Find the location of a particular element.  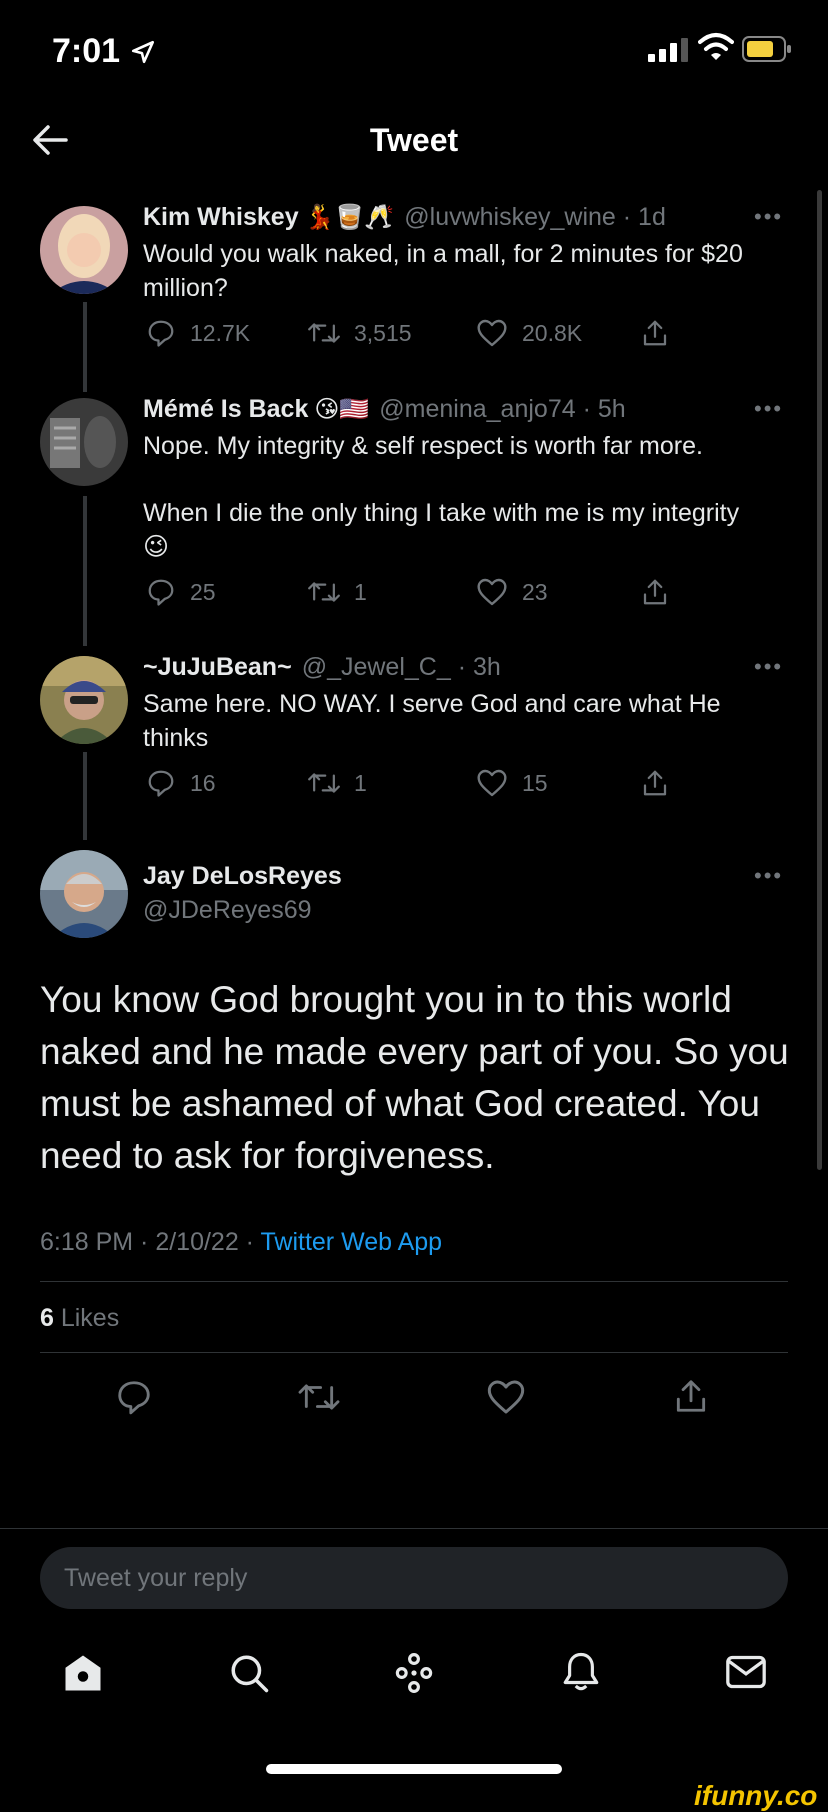

tweet-header: ~JuJuBean~ @_Jewel_C_ · 3h is located at coordinates (322, 667).